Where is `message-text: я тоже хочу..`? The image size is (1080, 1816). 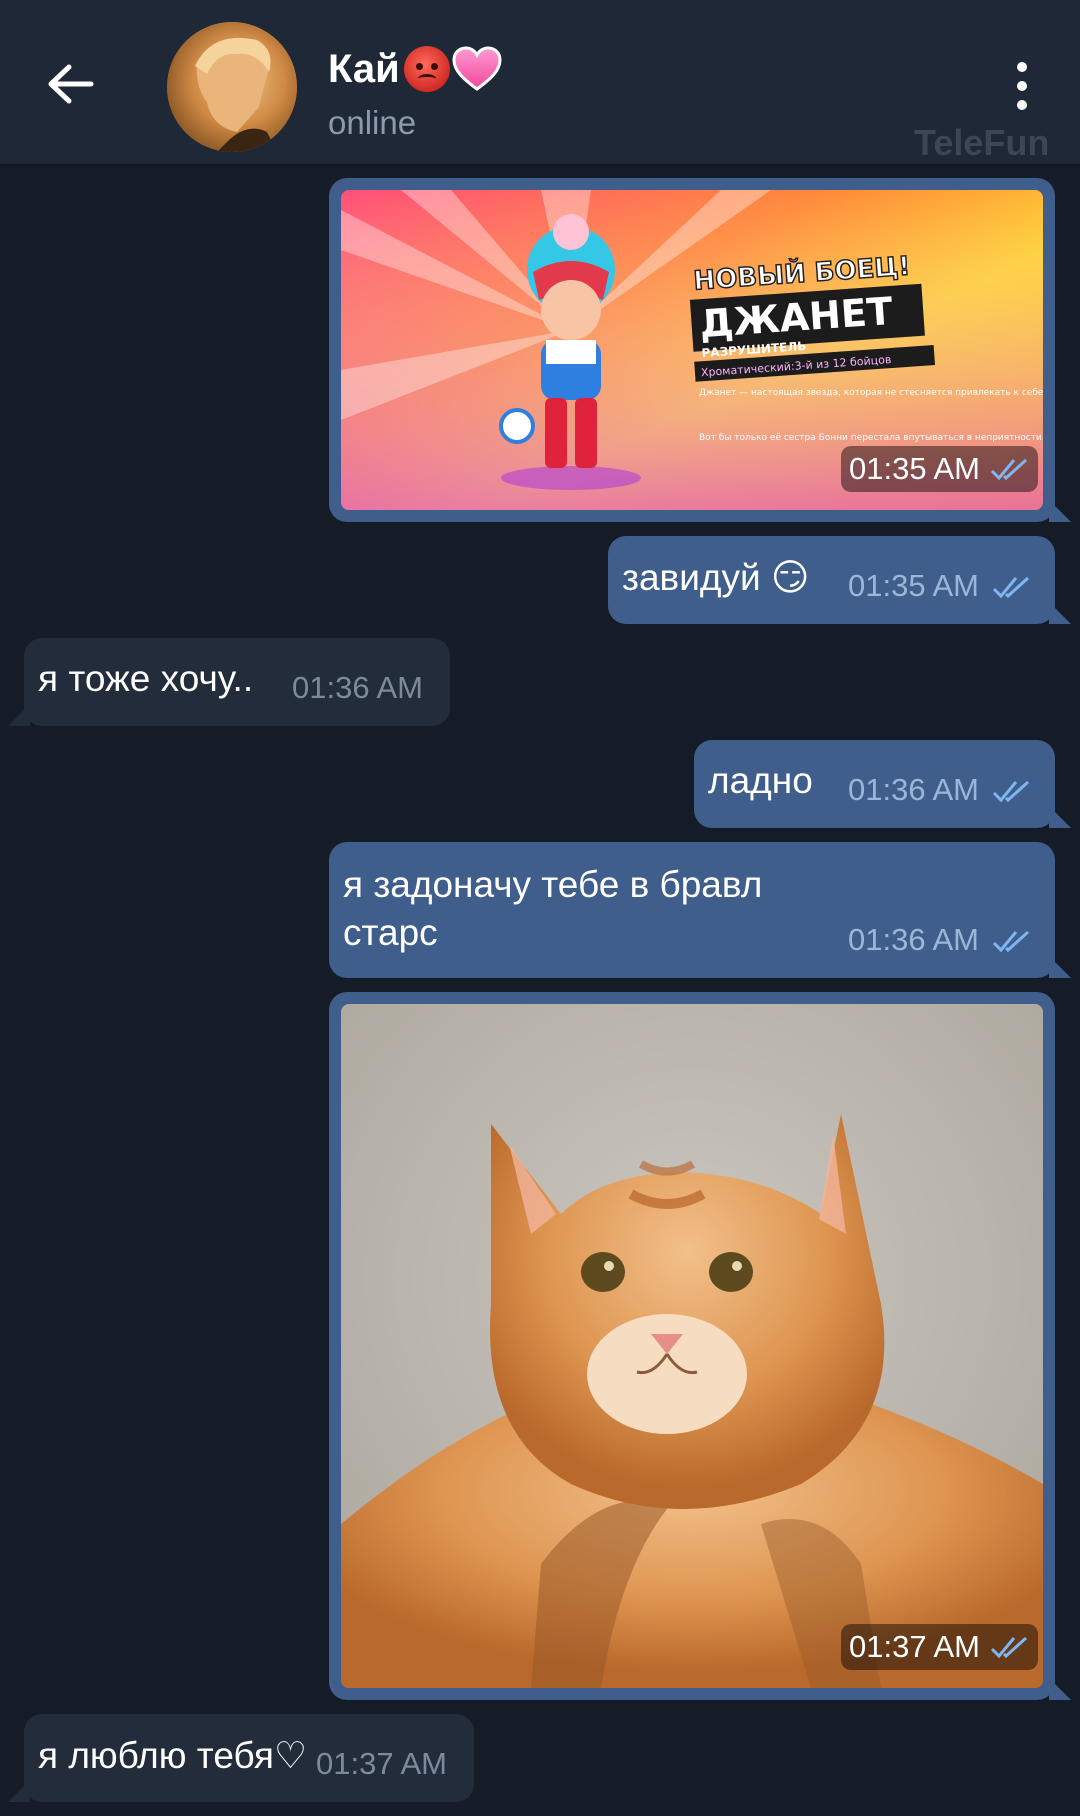 message-text: я тоже хочу.. is located at coordinates (146, 678).